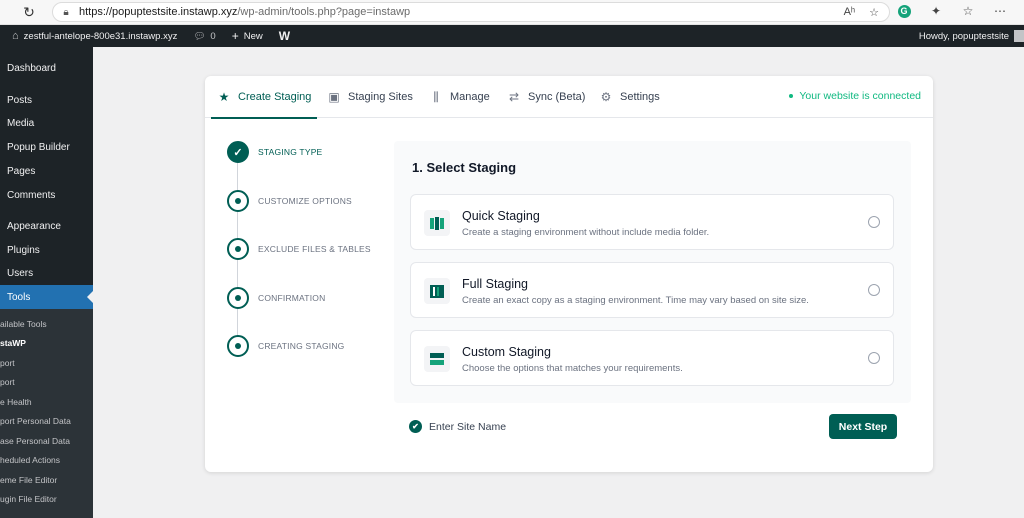 The image size is (1024, 518). I want to click on site-name-placeholder: Enter Site Name, so click(468, 426).